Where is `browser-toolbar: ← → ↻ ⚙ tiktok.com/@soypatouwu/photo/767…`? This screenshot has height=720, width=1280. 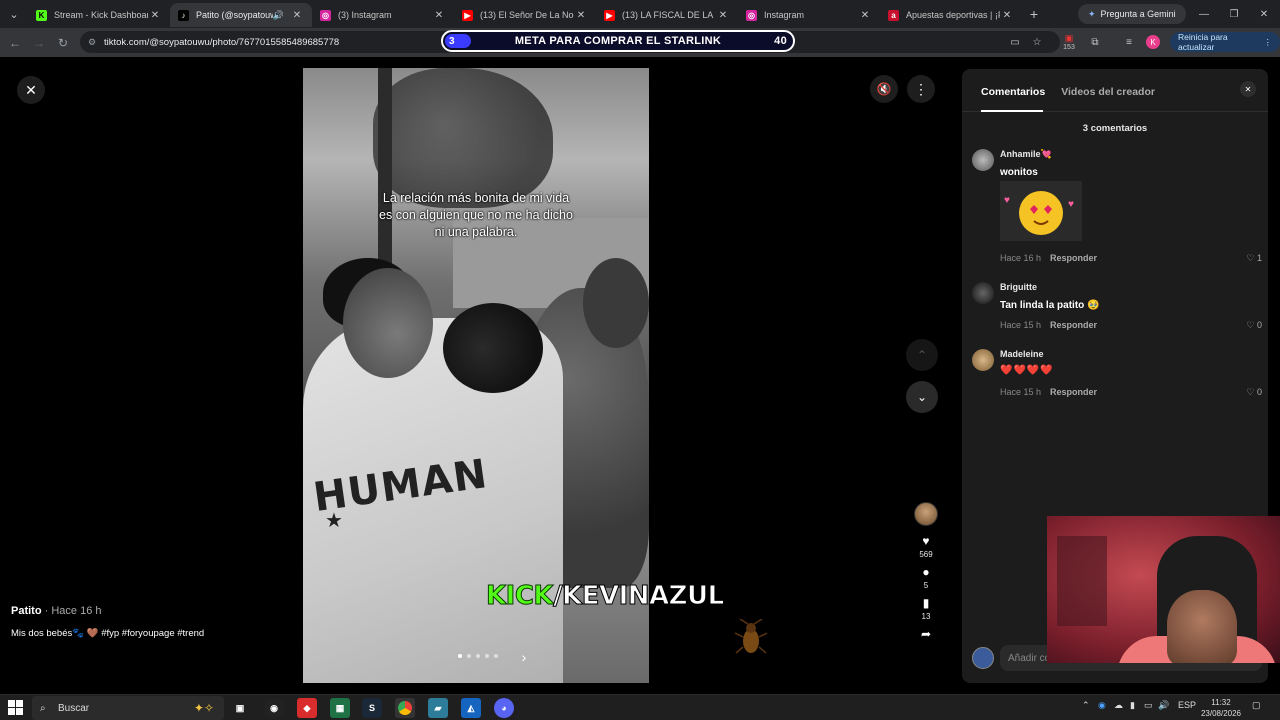 browser-toolbar: ← → ↻ ⚙ tiktok.com/@soypatouwu/photo/767… is located at coordinates (640, 42).